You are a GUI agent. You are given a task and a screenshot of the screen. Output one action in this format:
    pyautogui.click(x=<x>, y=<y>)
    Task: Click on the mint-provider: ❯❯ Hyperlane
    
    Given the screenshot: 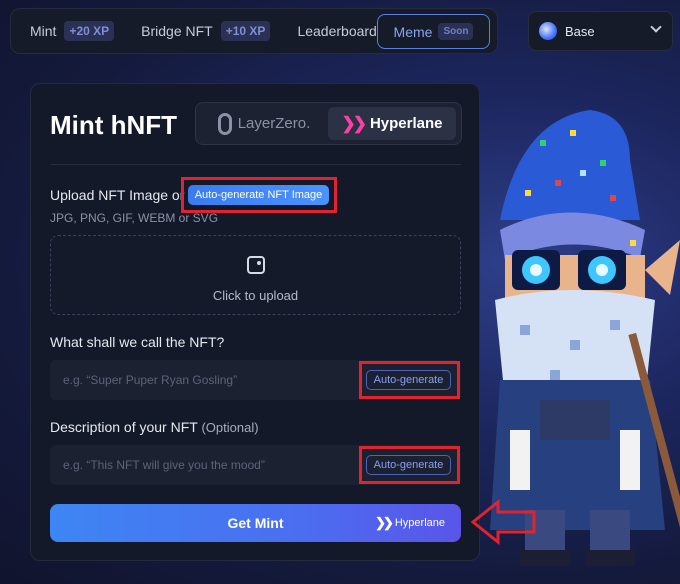 What is the action you would take?
    pyautogui.click(x=410, y=523)
    